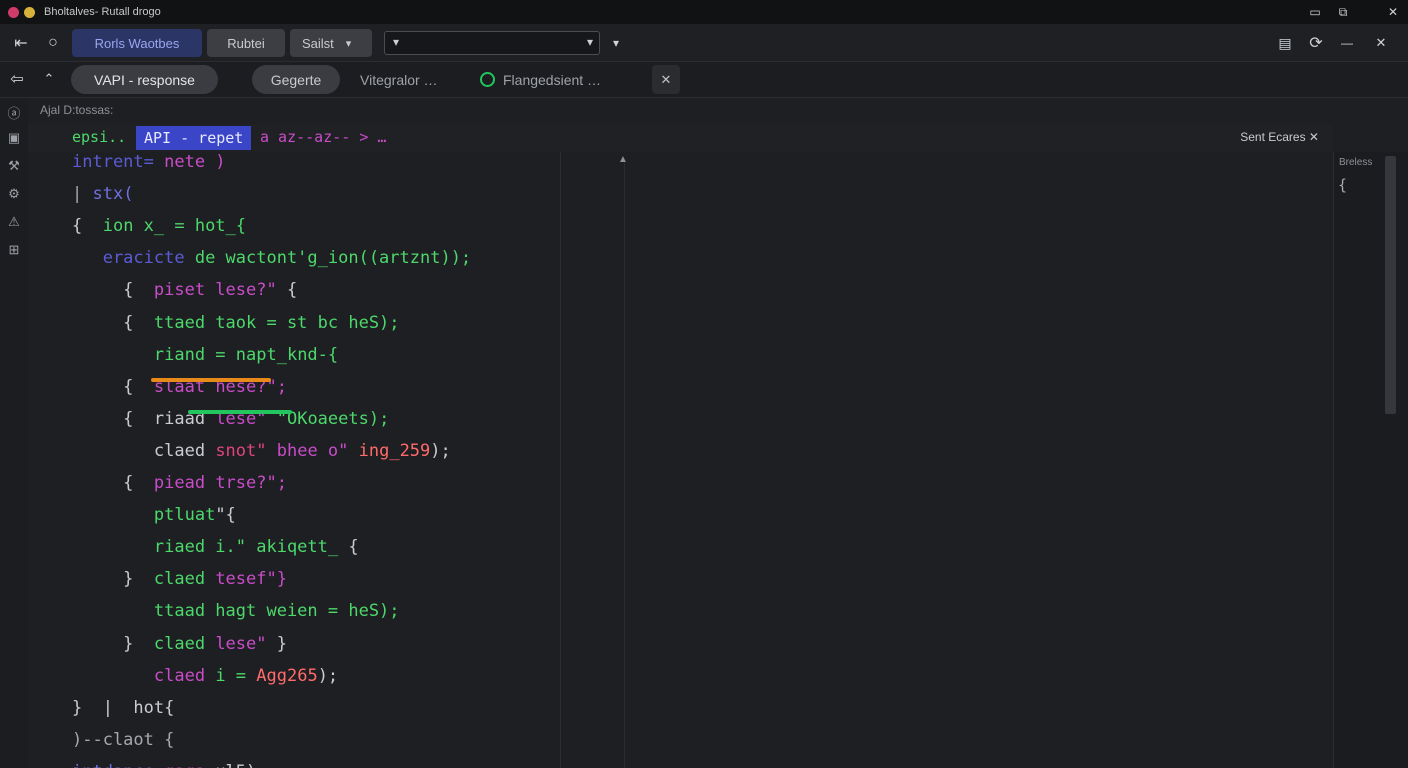  I want to click on code-line: riaed i." akiqett_ {, so click(215, 547).